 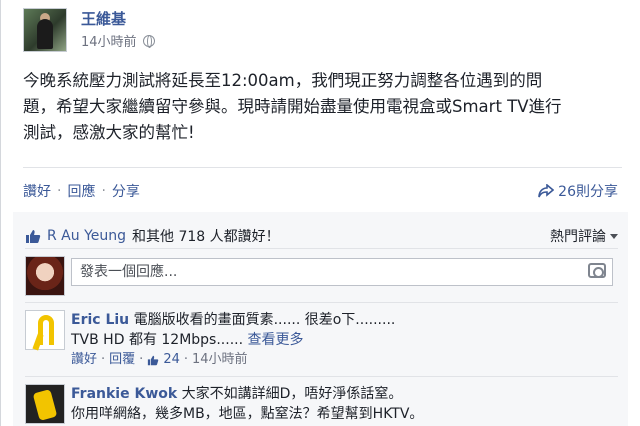 I want to click on author-avatar, so click(x=45, y=30).